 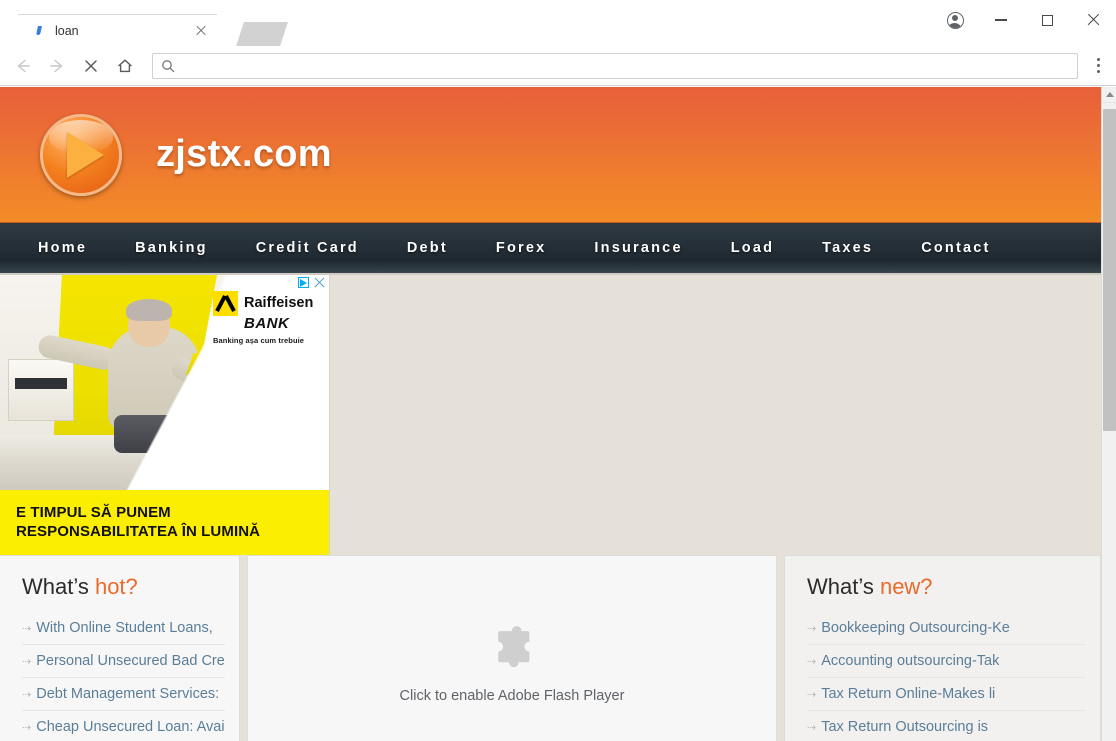 I want to click on flash-player-placeholder: Click to enable Adobe Flash Player, so click(x=512, y=648).